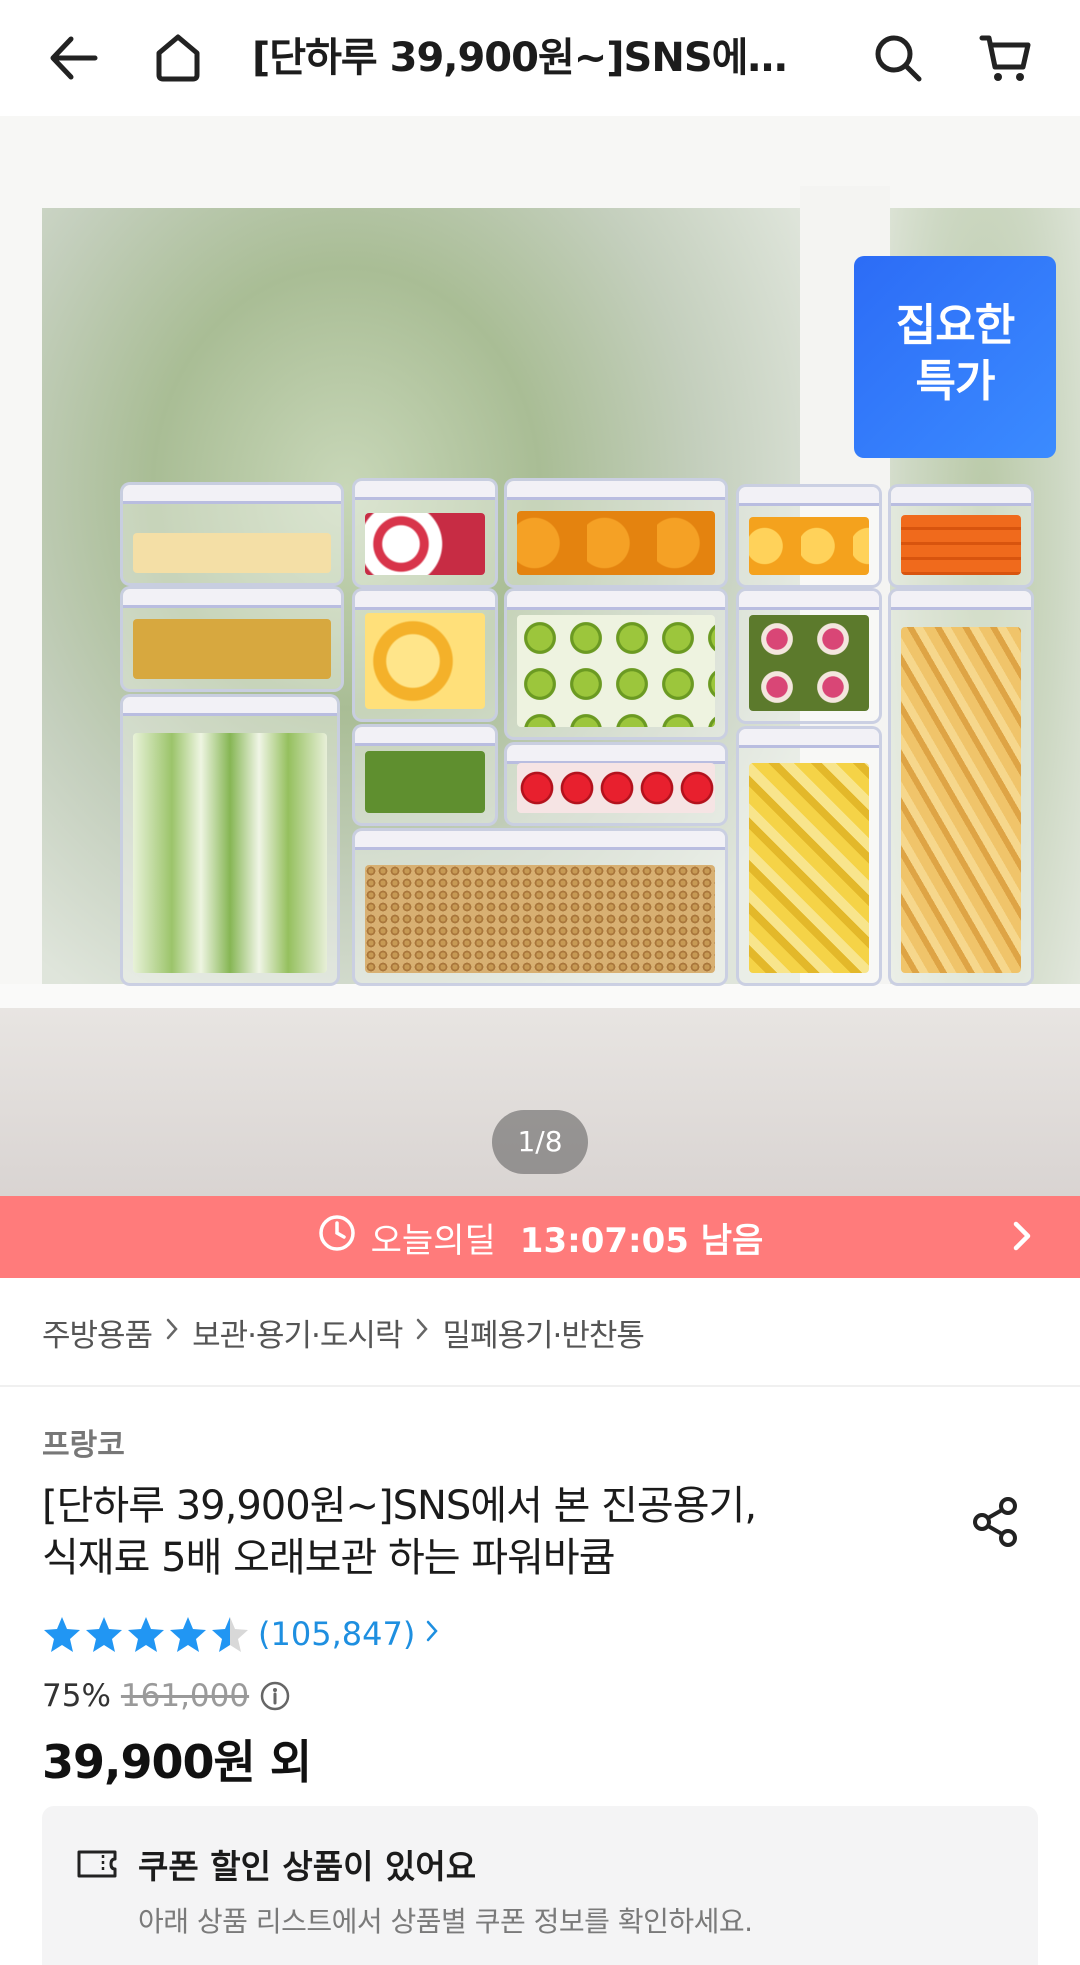 This screenshot has height=1965, width=1080. Describe the element at coordinates (898, 58) in the screenshot. I see `search-icon` at that location.